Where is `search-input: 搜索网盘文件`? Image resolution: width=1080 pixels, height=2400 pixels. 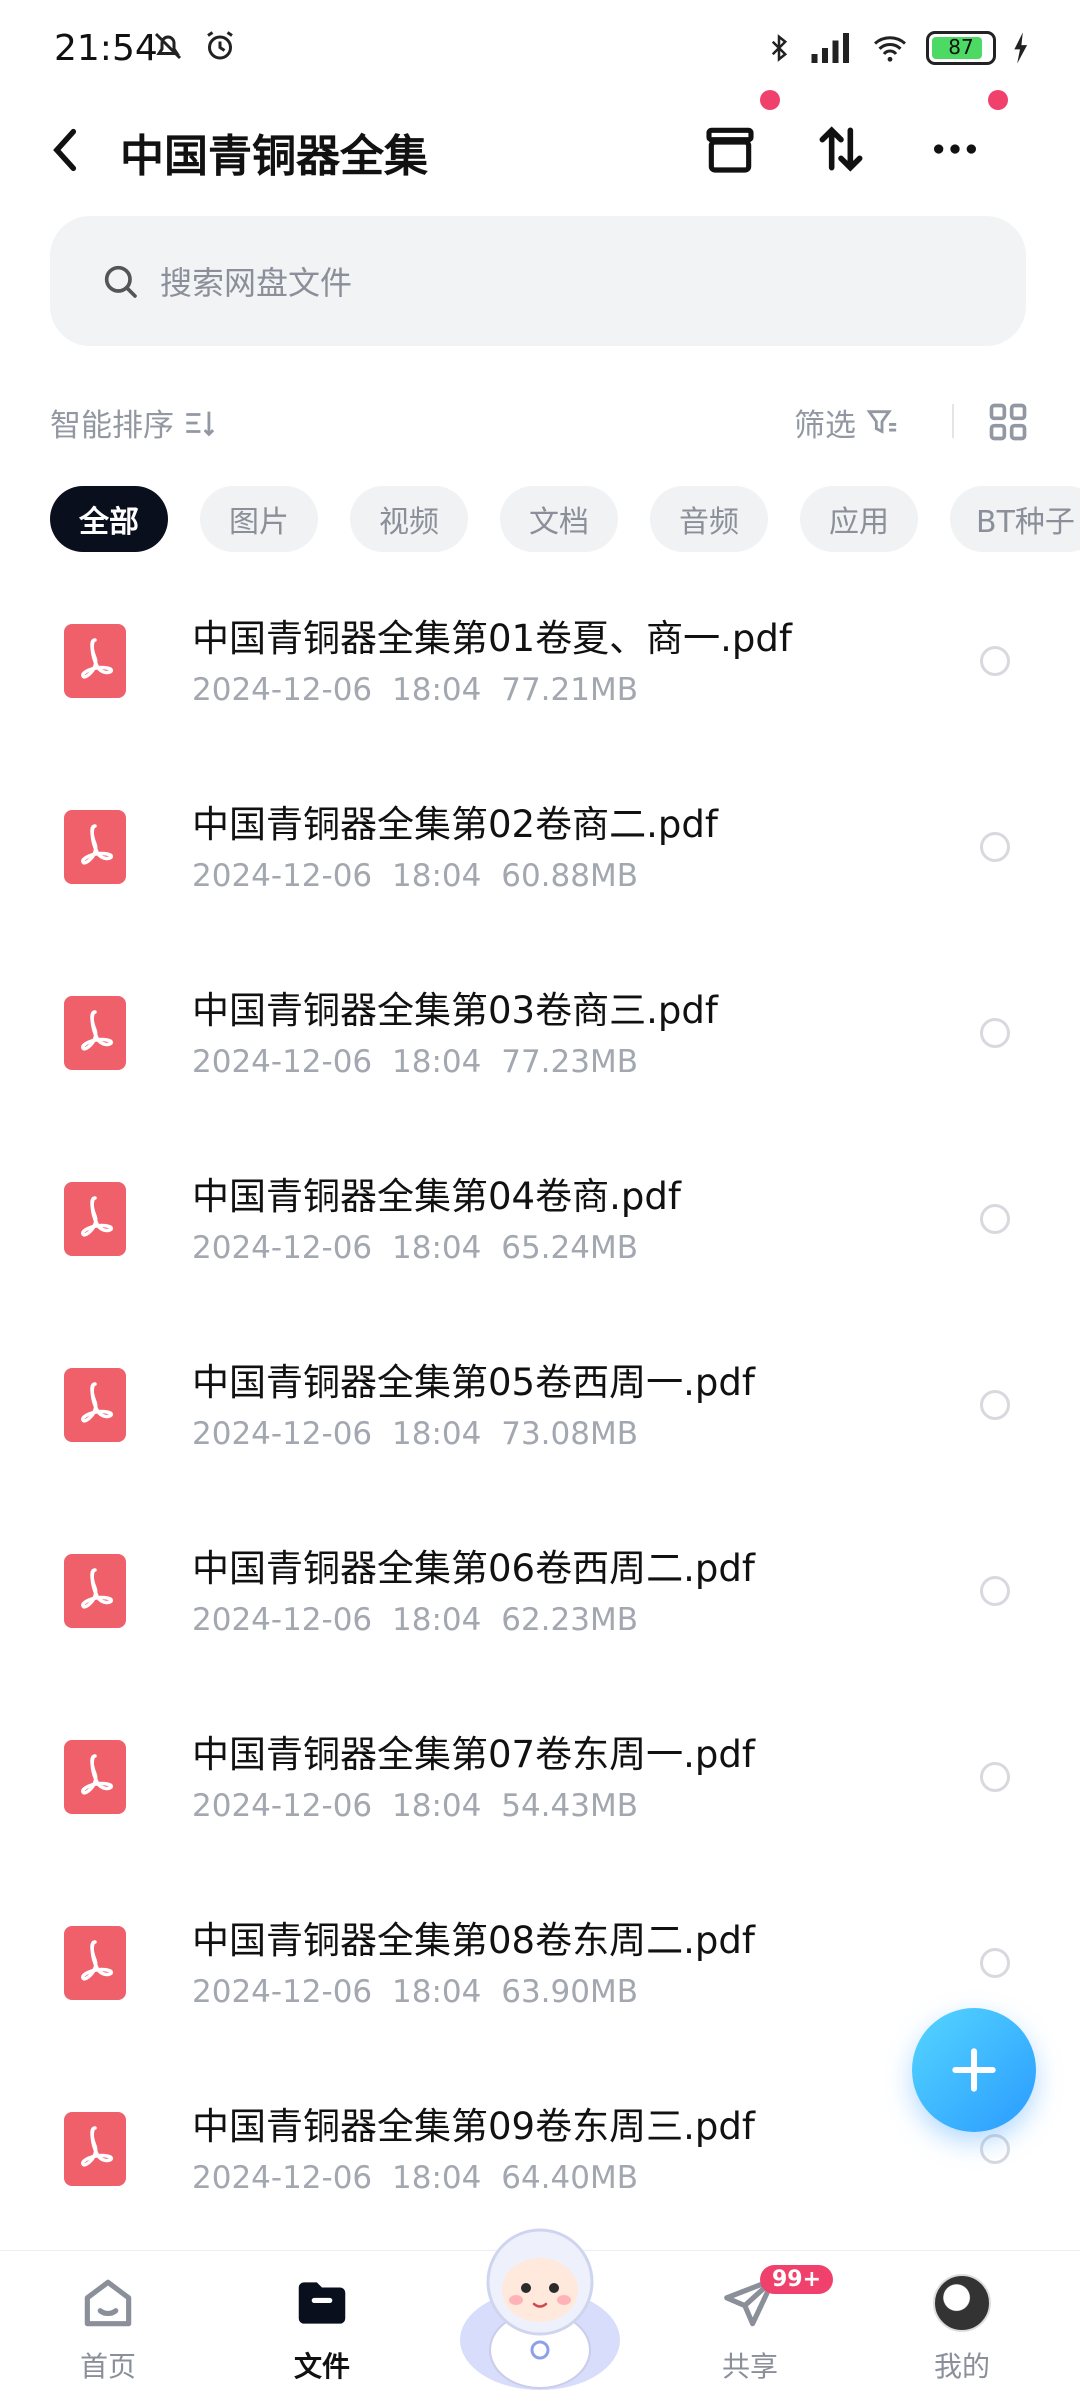 search-input: 搜索网盘文件 is located at coordinates (538, 281).